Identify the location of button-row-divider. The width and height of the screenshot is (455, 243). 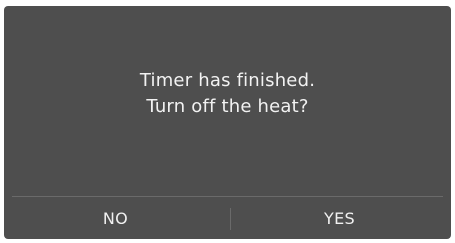
(227, 196).